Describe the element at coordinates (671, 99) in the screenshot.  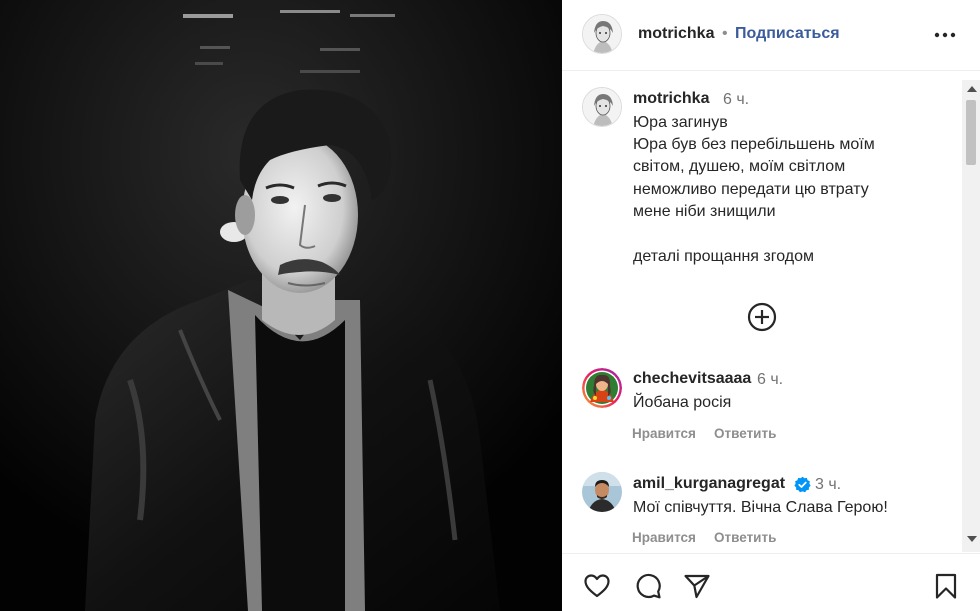
I see `caption-username-link: motrichka` at that location.